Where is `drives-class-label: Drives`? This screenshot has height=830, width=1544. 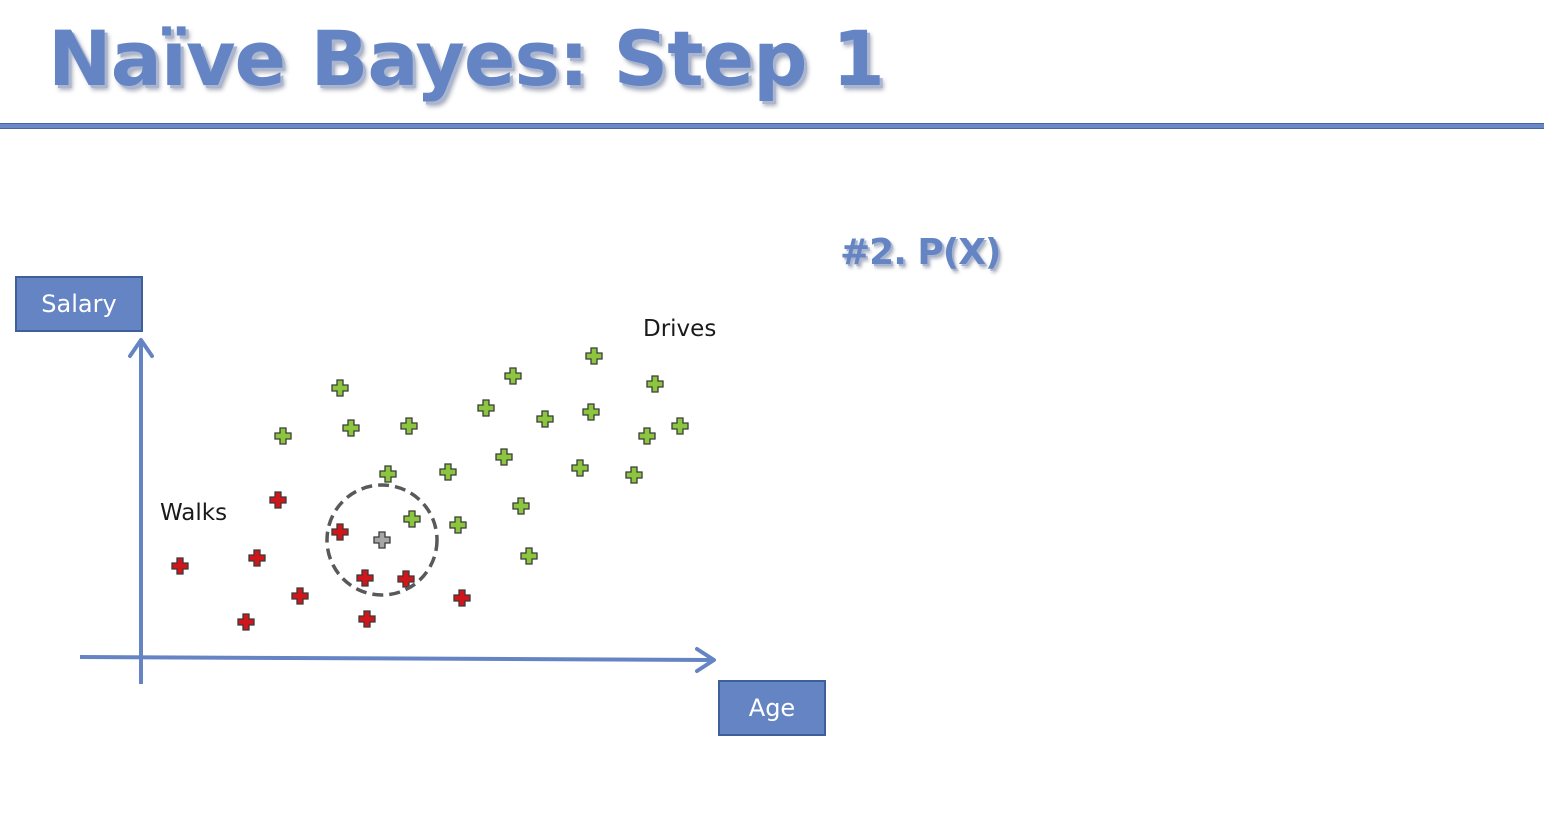 drives-class-label: Drives is located at coordinates (680, 329).